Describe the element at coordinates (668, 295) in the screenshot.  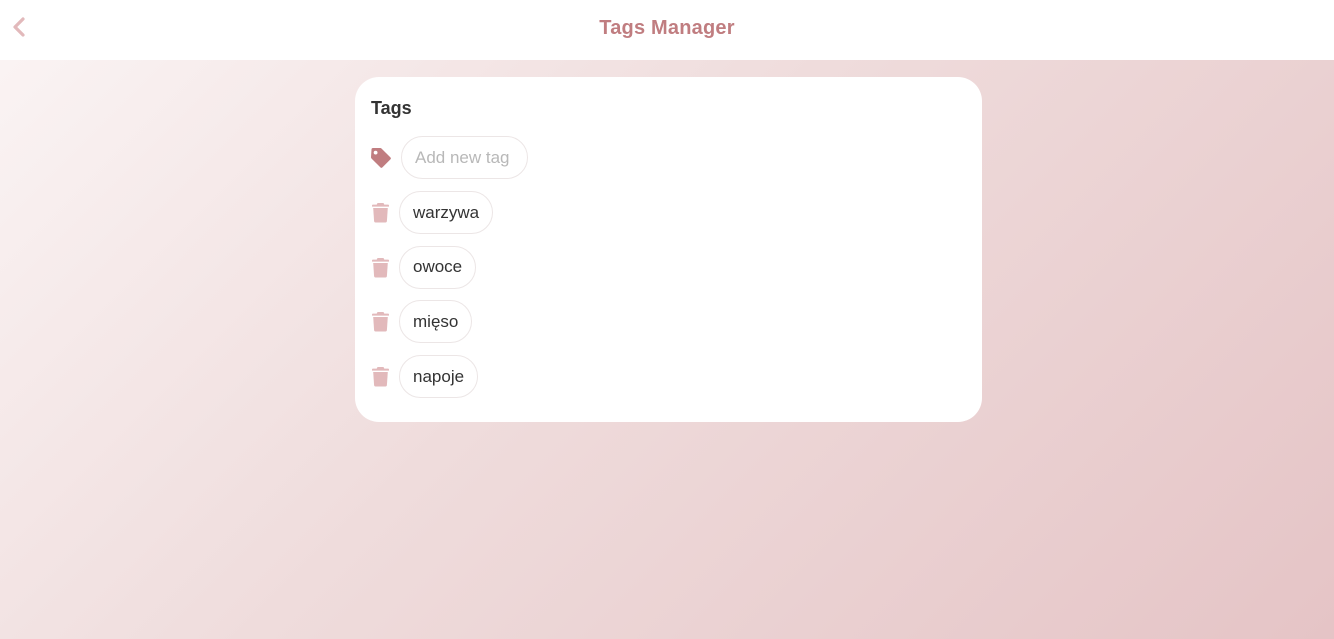
I see `tag-list: warzywa owoce mięso napoje` at that location.